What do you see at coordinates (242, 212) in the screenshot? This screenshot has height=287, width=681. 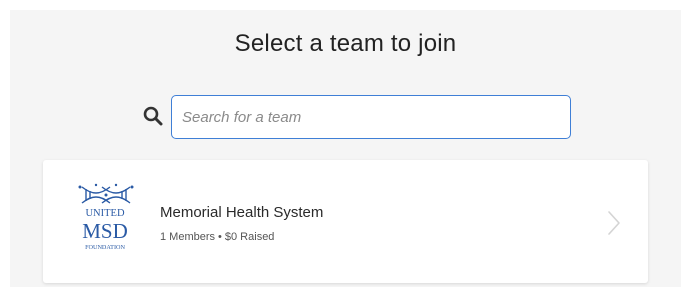 I see `team-name: Memorial Health System` at bounding box center [242, 212].